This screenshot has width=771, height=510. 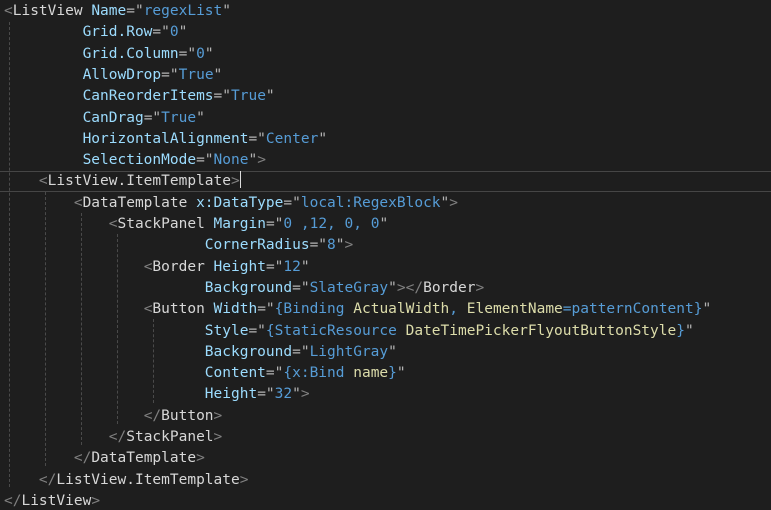 I want to click on attribute-value: local:RegexBlock, so click(x=370, y=202).